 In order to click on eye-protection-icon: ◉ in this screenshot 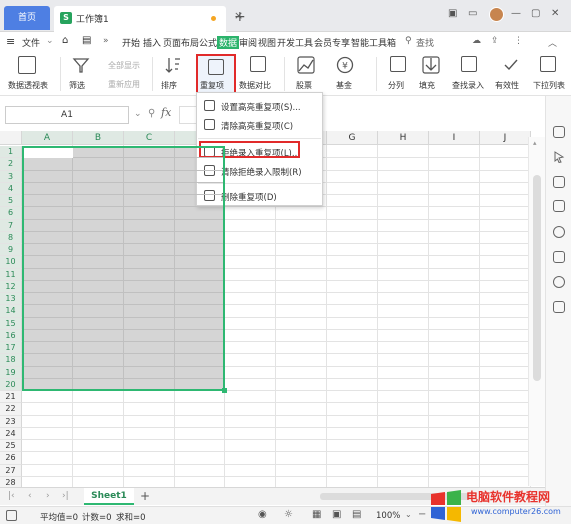, I will do `click(262, 514)`.